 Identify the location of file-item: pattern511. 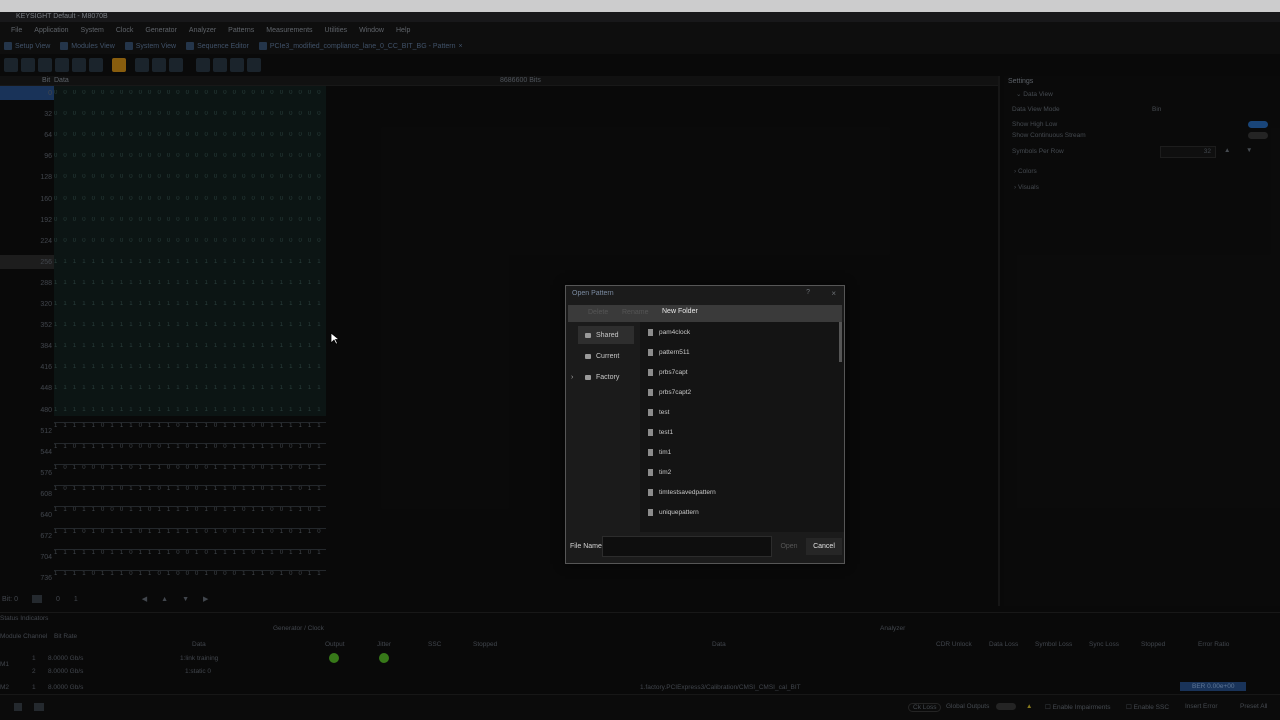
(669, 352).